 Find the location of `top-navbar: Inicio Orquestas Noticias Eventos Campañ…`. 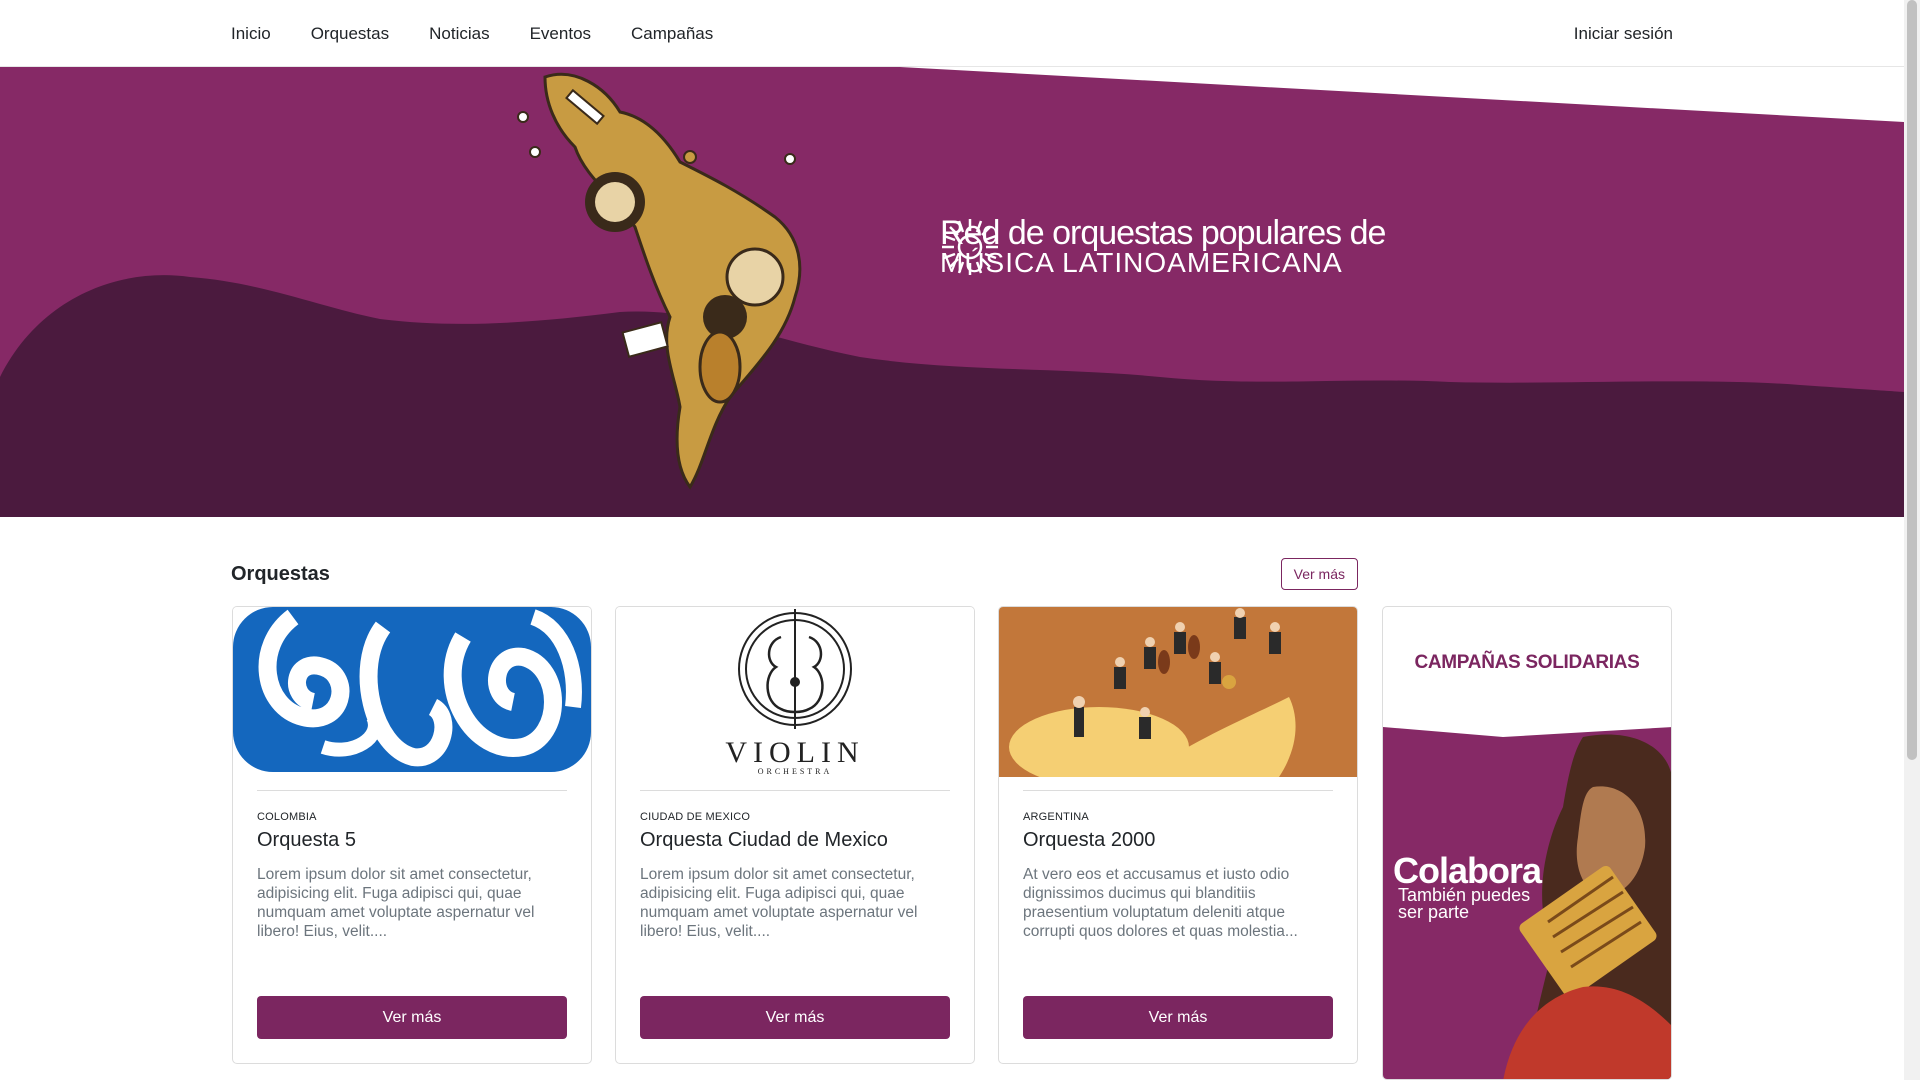

top-navbar: Inicio Orquestas Noticias Eventos Campañ… is located at coordinates (952, 33).